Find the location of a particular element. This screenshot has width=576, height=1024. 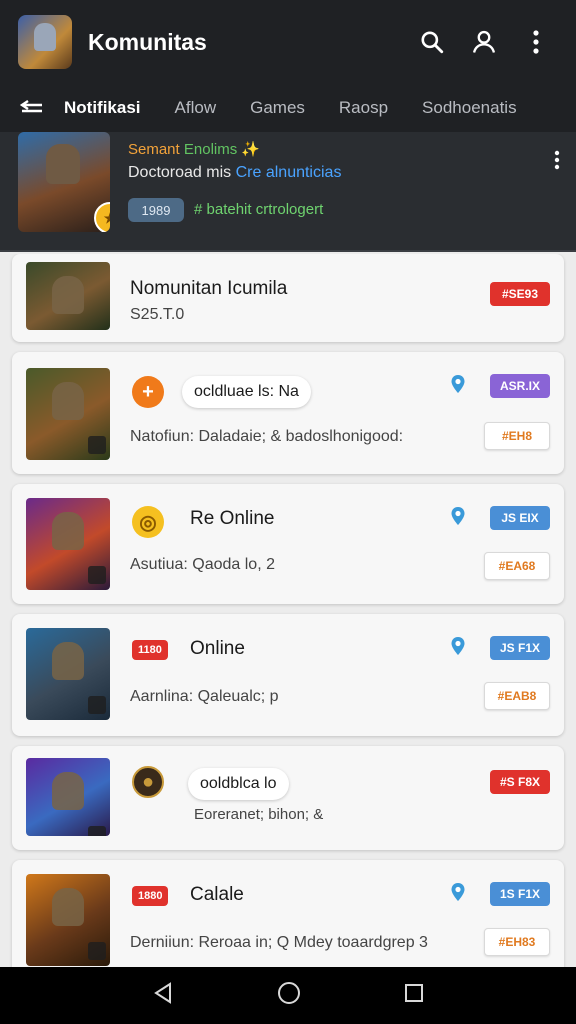

featured-thumbnail: ★ is located at coordinates (64, 182).